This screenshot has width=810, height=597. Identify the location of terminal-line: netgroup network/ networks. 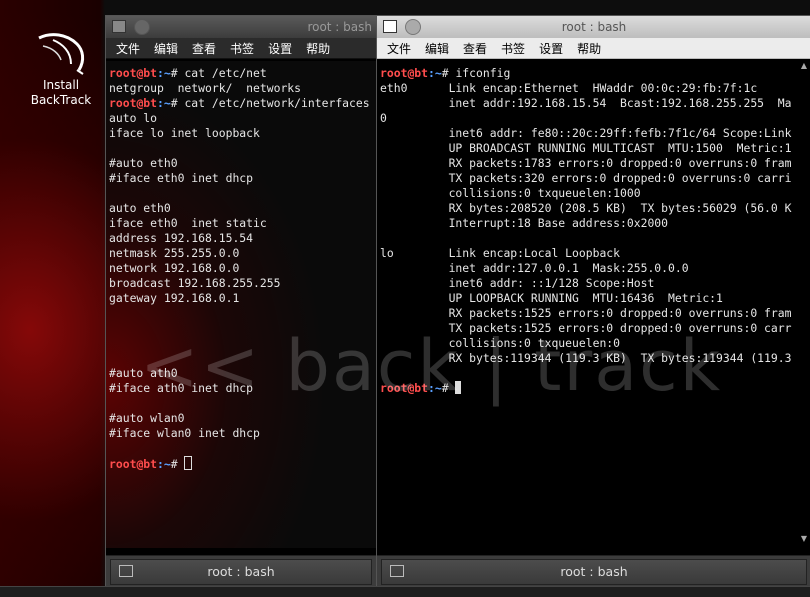
(205, 88).